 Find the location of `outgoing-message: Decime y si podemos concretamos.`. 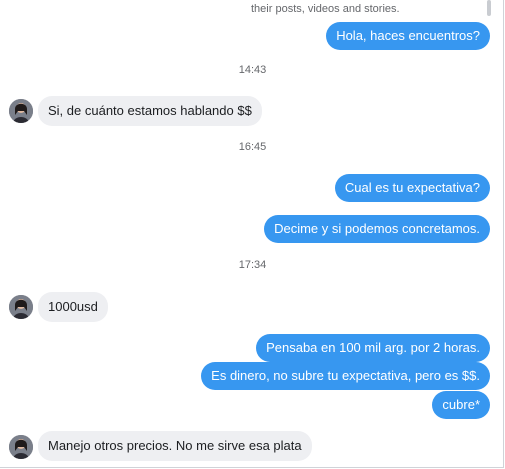

outgoing-message: Decime y si podemos concretamos. is located at coordinates (377, 229).